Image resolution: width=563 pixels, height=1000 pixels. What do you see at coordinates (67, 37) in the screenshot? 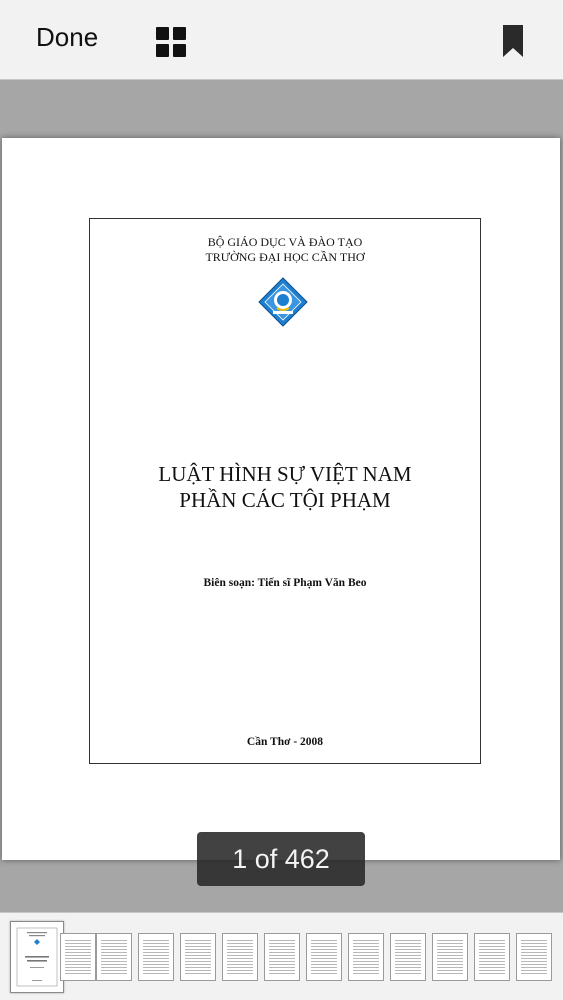
I see `done-button: Done` at bounding box center [67, 37].